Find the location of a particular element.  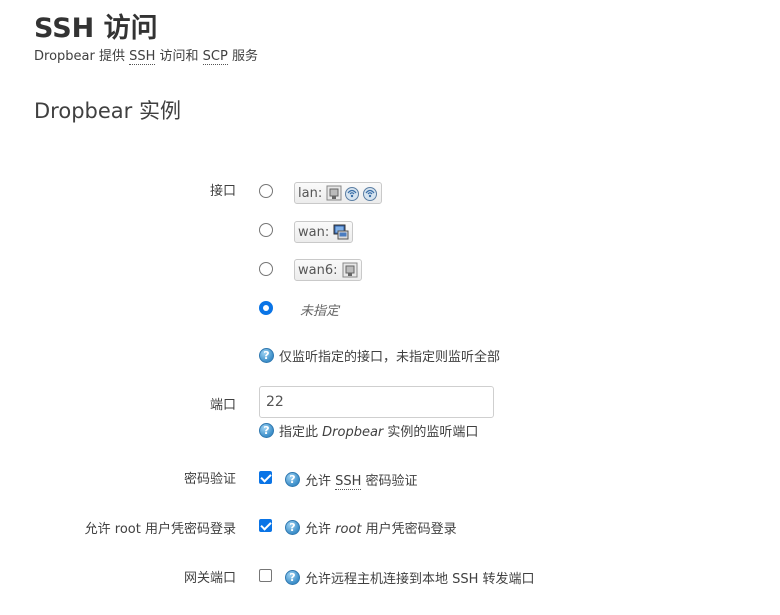

interface-label: 接口 is located at coordinates (222, 191).